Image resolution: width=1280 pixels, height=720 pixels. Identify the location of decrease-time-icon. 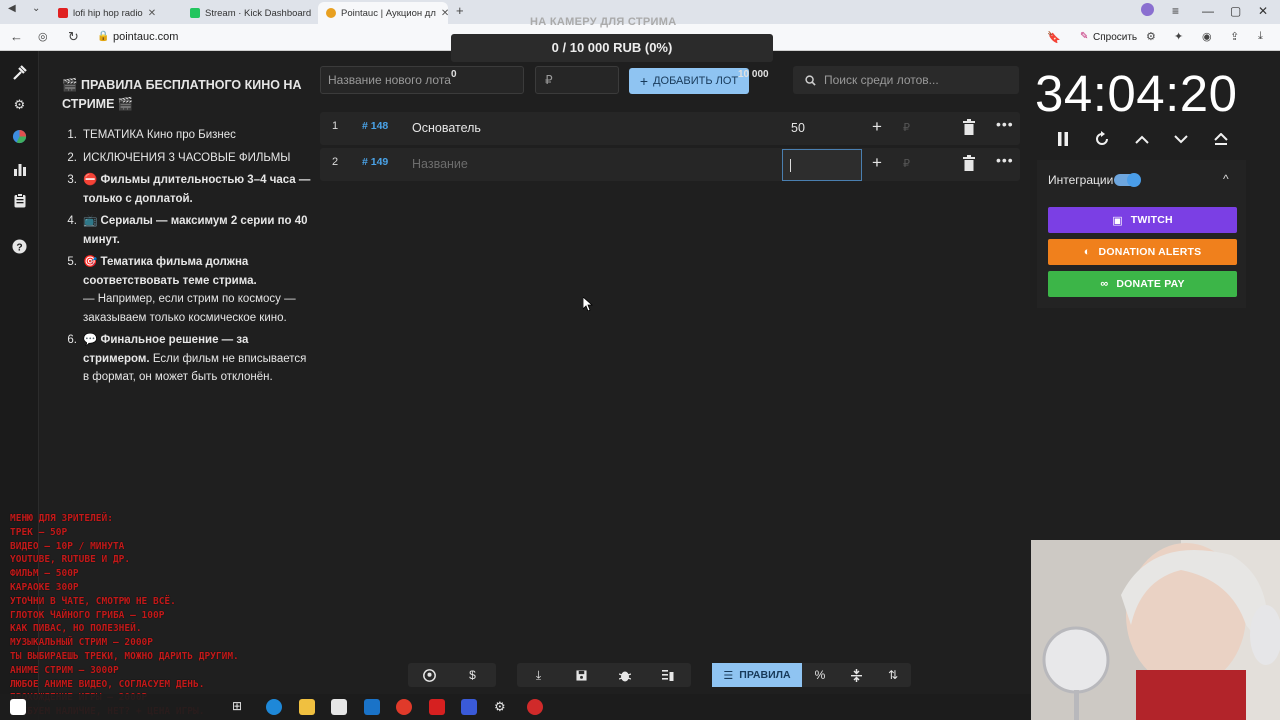
(1181, 139).